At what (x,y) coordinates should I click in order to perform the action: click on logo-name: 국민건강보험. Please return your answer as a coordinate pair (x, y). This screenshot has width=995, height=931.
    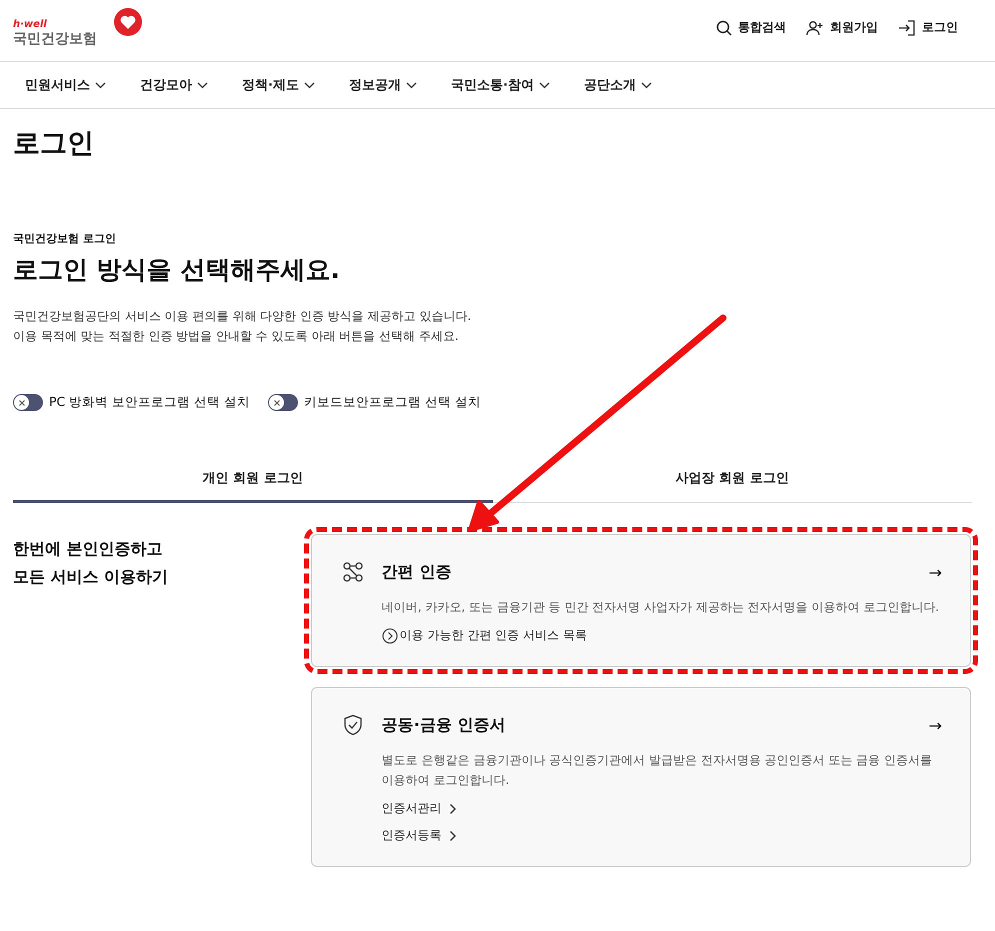
    Looking at the image, I should click on (55, 39).